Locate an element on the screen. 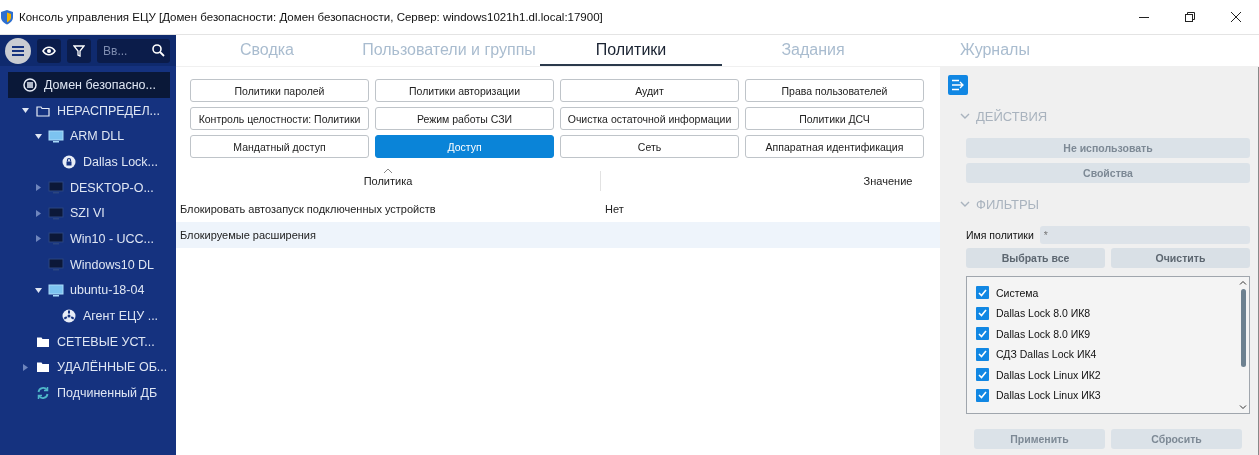  column-header: Политика is located at coordinates (388, 181).